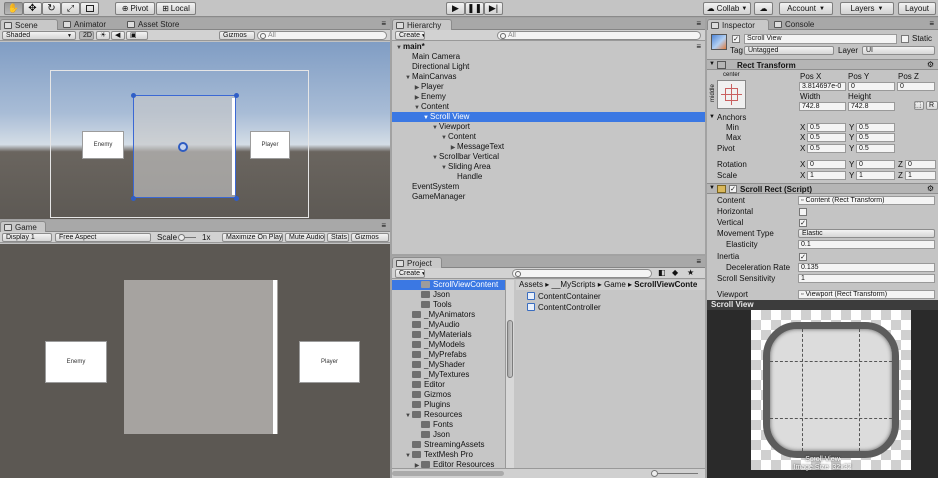 The height and width of the screenshot is (478, 938). What do you see at coordinates (86, 35) in the screenshot?
I see `2d-toggle: 2D` at bounding box center [86, 35].